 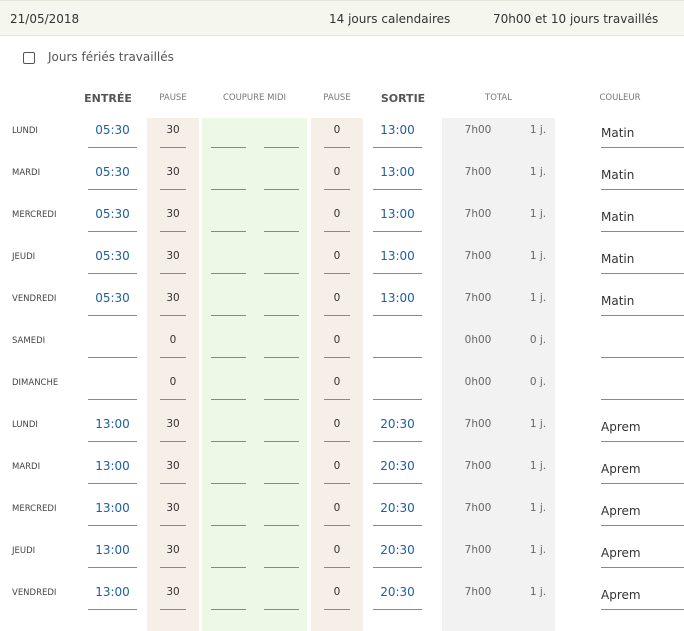 What do you see at coordinates (403, 98) in the screenshot?
I see `col-header-sortie: SORTIE` at bounding box center [403, 98].